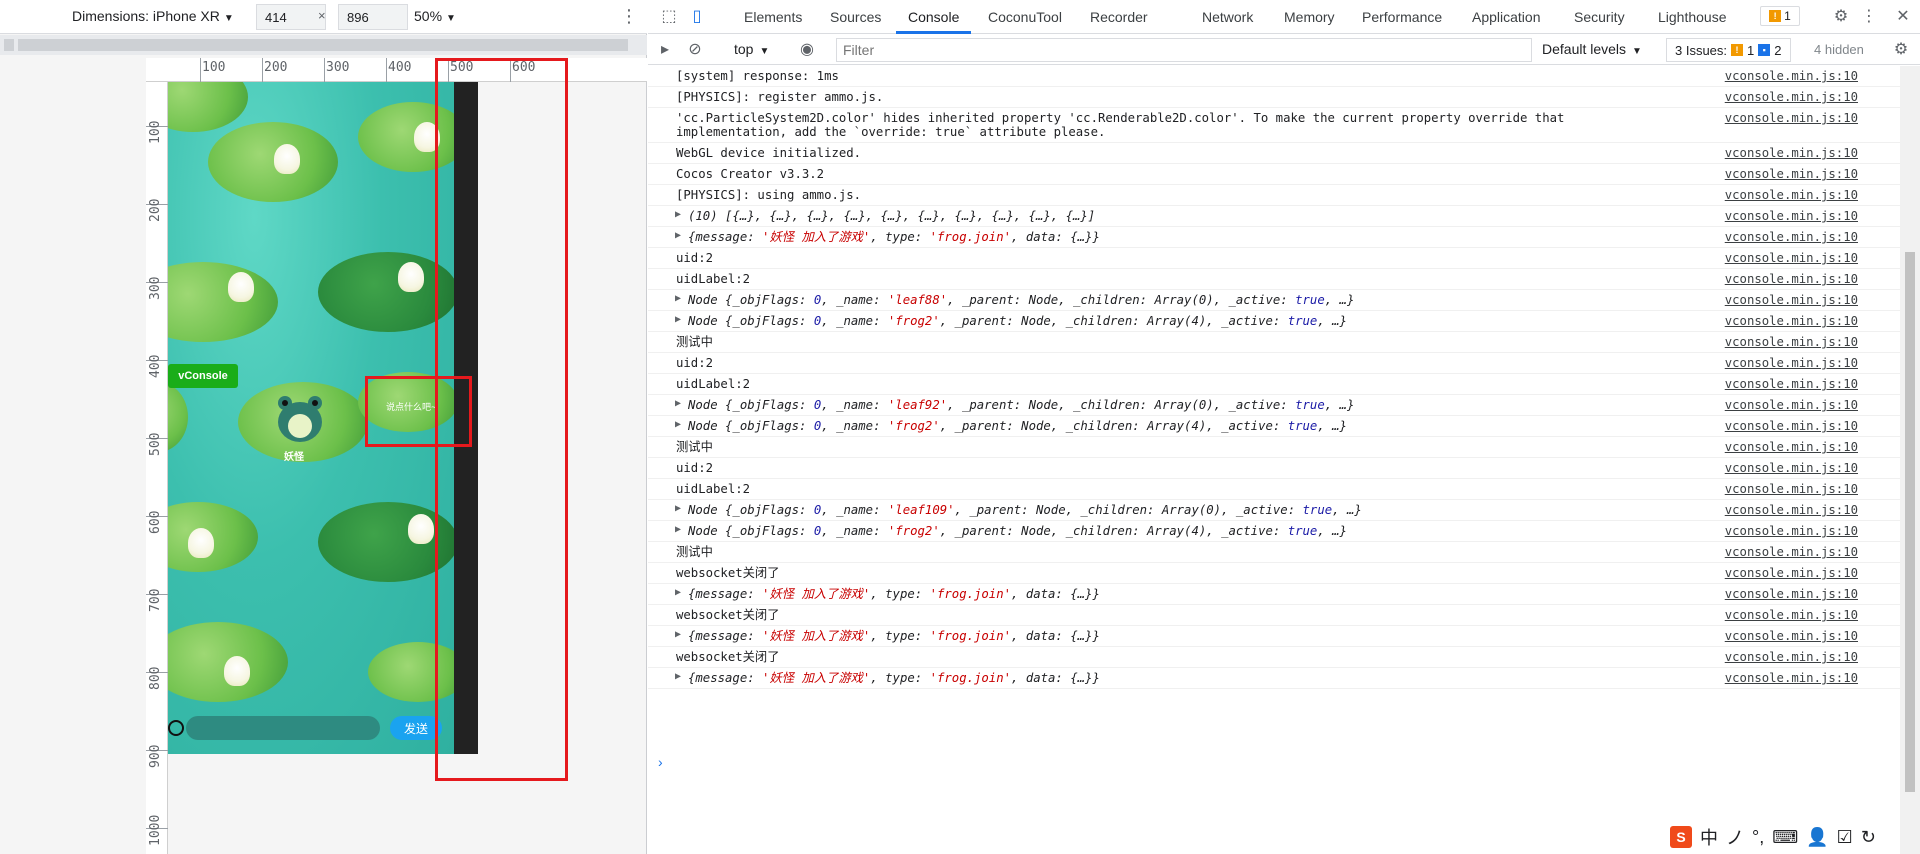 This screenshot has height=854, width=1920. Describe the element at coordinates (1785, 837) in the screenshot. I see `tray-icon: ⌨` at that location.